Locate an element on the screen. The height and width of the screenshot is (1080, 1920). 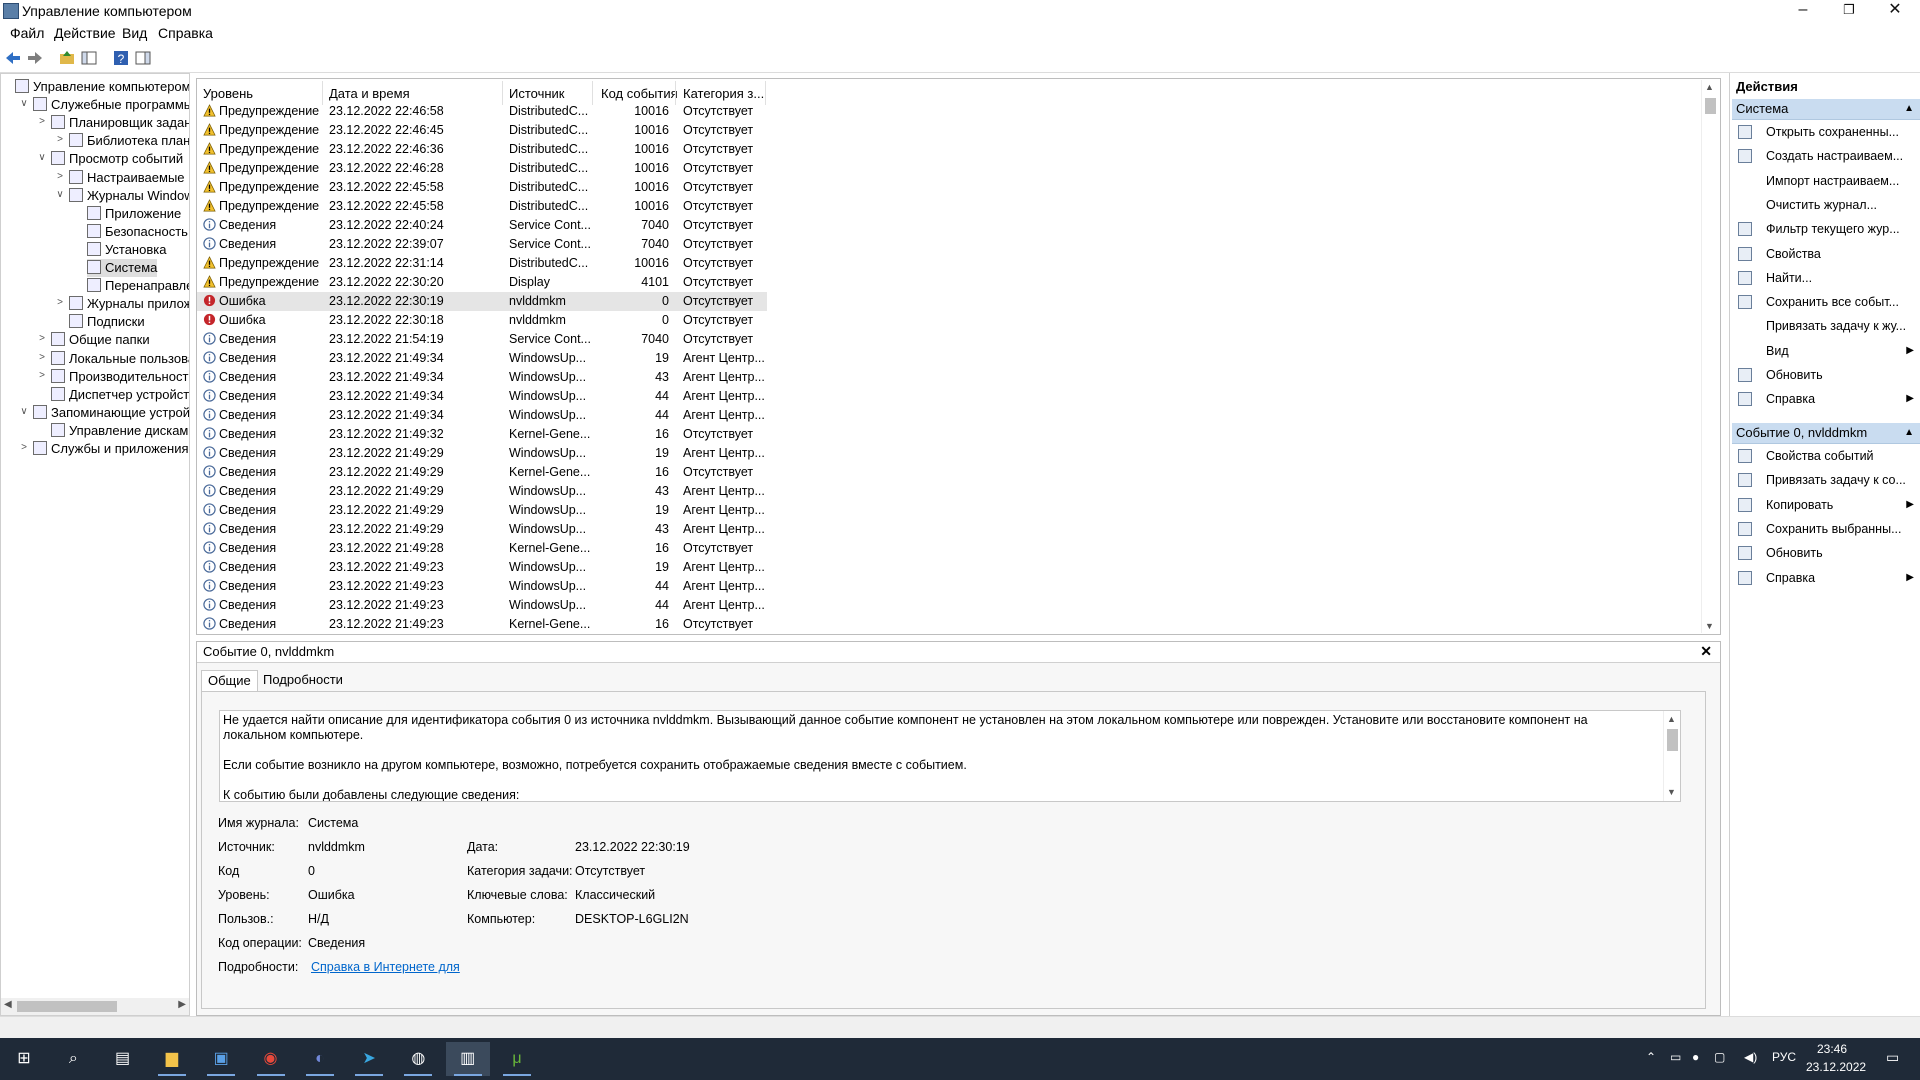
clock-time: 23:46 is located at coordinates (1832, 1049).